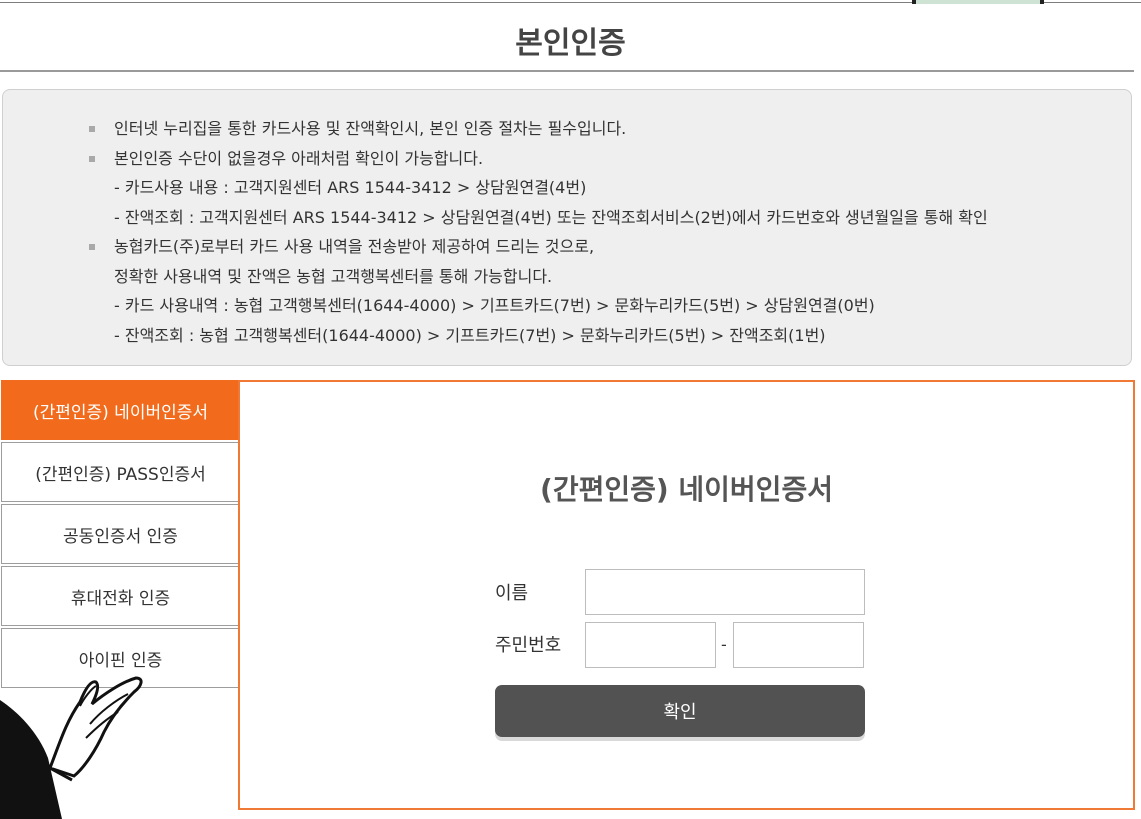  I want to click on page-title: 본인인증, so click(570, 43).